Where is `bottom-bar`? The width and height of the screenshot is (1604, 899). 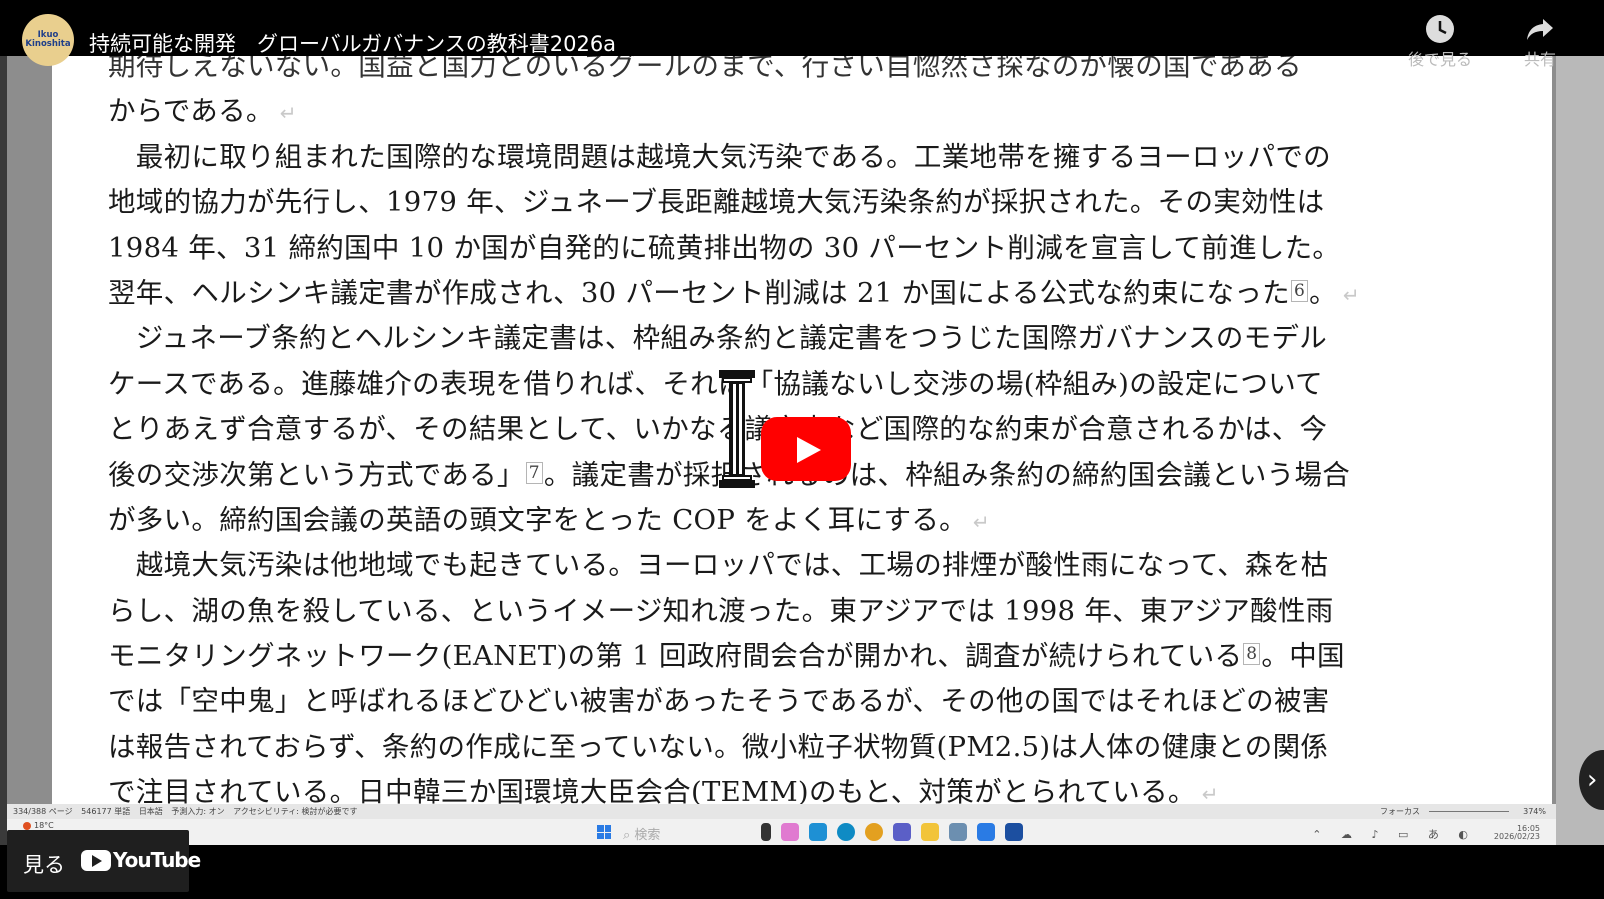
bottom-bar is located at coordinates (802, 872).